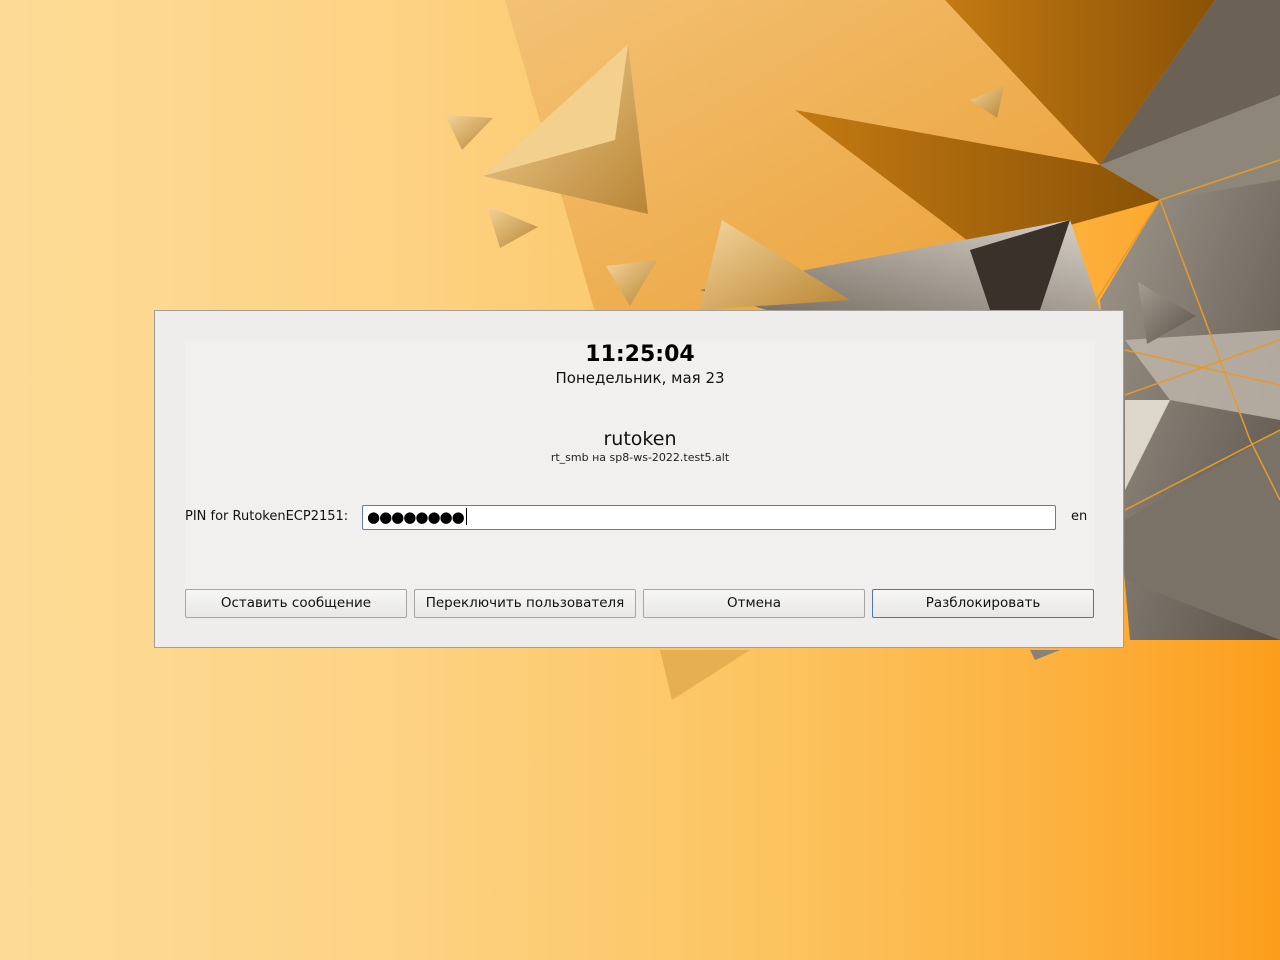  Describe the element at coordinates (416, 517) in the screenshot. I see `pin-masked-value: ●●●●●●●●` at that location.